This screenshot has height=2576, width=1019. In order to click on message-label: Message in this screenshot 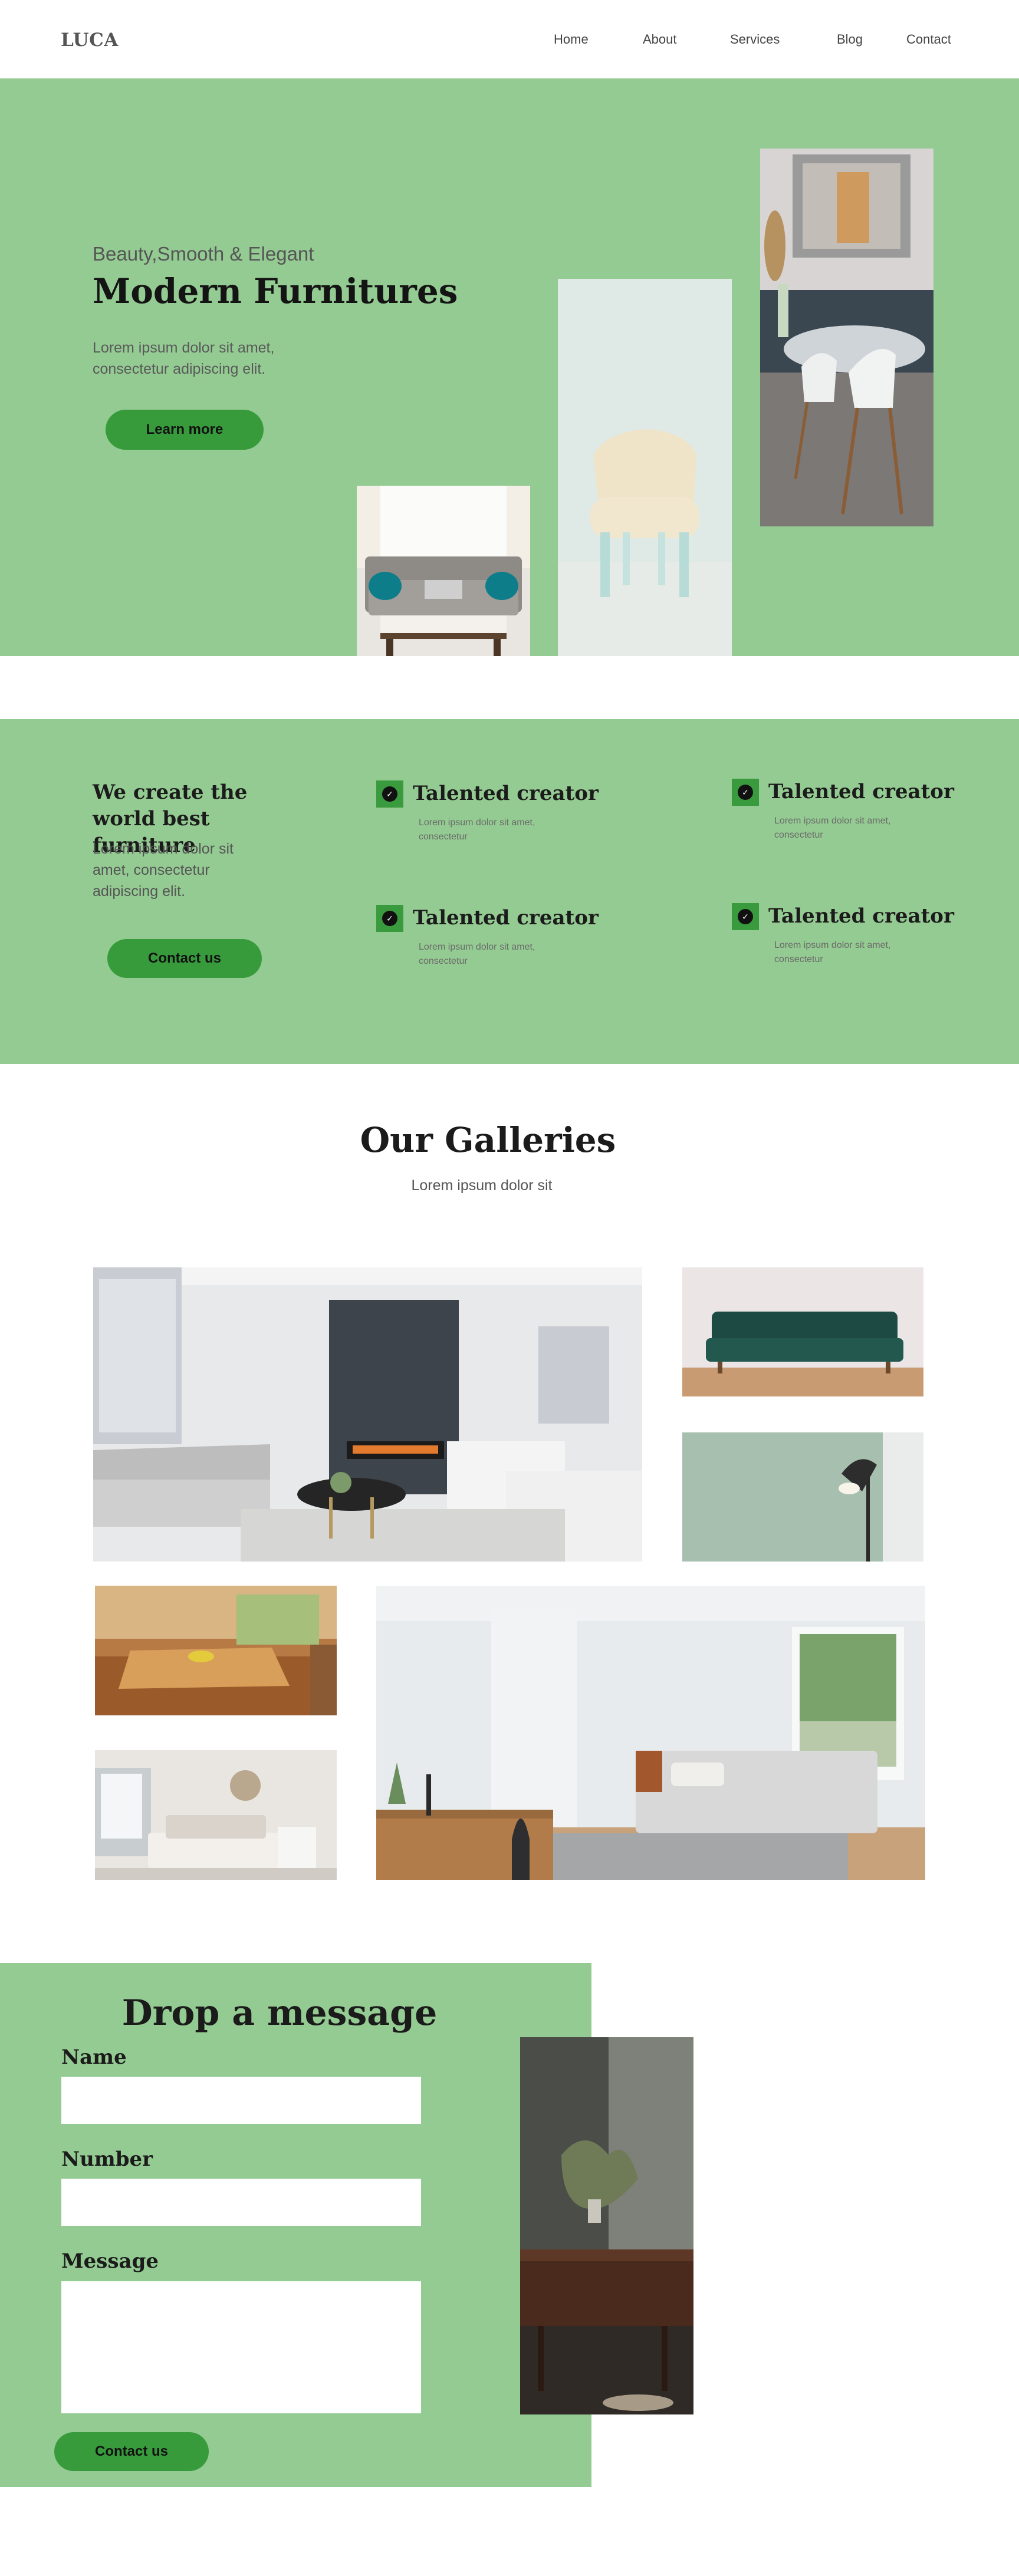, I will do `click(110, 2261)`.